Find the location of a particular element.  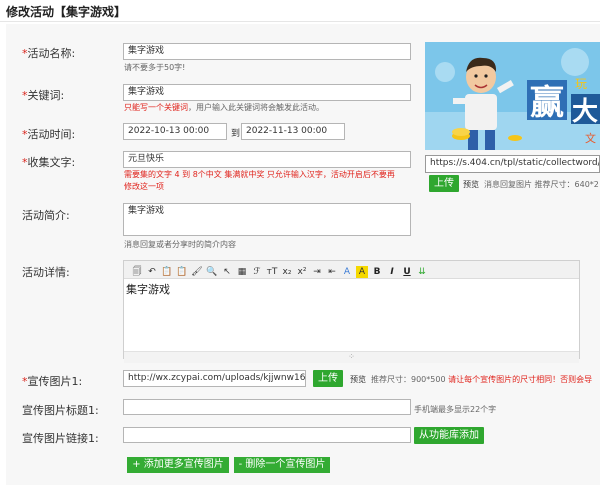

editor-toolbar-button-9: ᴛT is located at coordinates (272, 272).